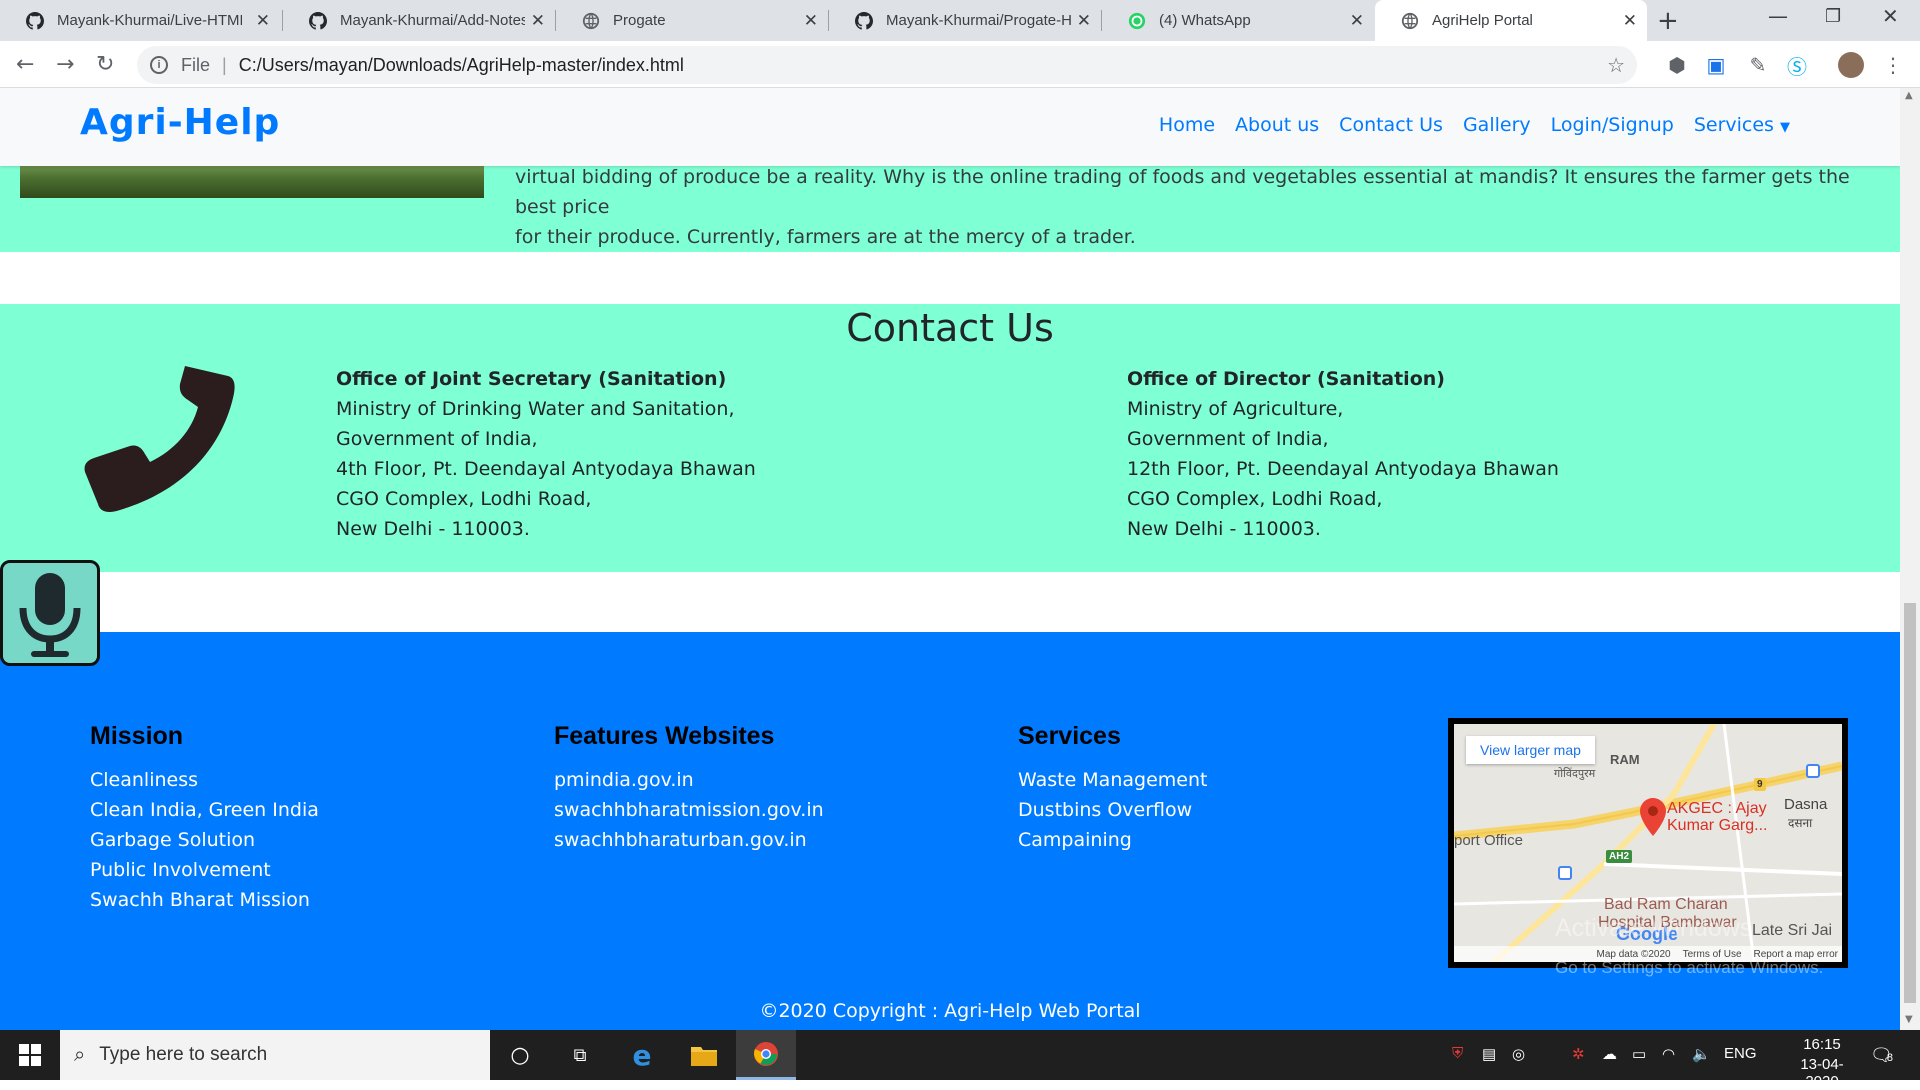 The image size is (1920, 1090). Describe the element at coordinates (1497, 125) in the screenshot. I see `nav-gallery: Gallery` at that location.